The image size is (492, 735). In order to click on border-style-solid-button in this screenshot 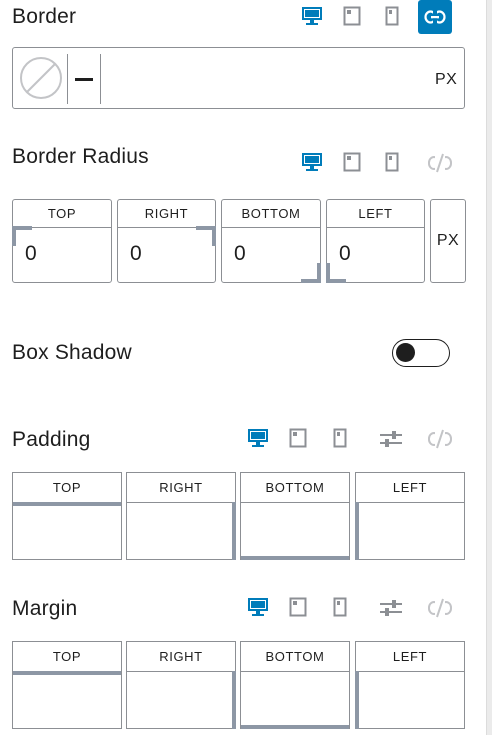, I will do `click(84, 79)`.